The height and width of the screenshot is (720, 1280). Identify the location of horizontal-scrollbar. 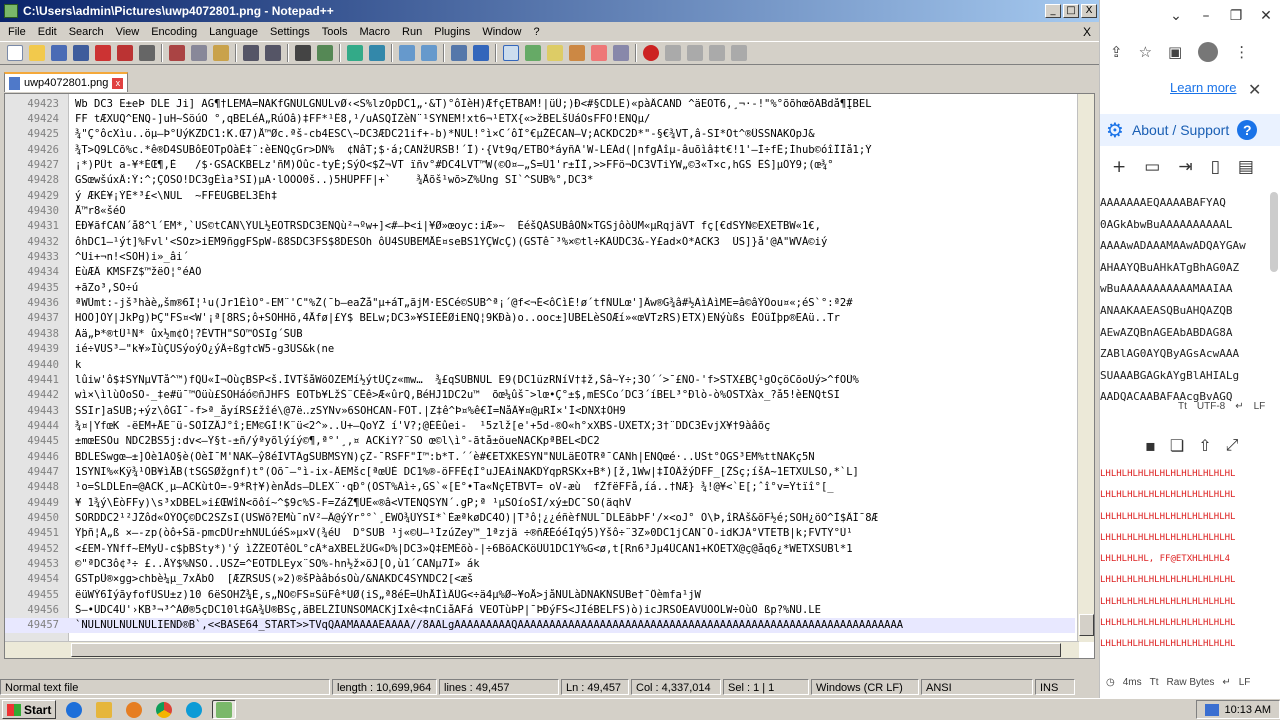
(542, 649).